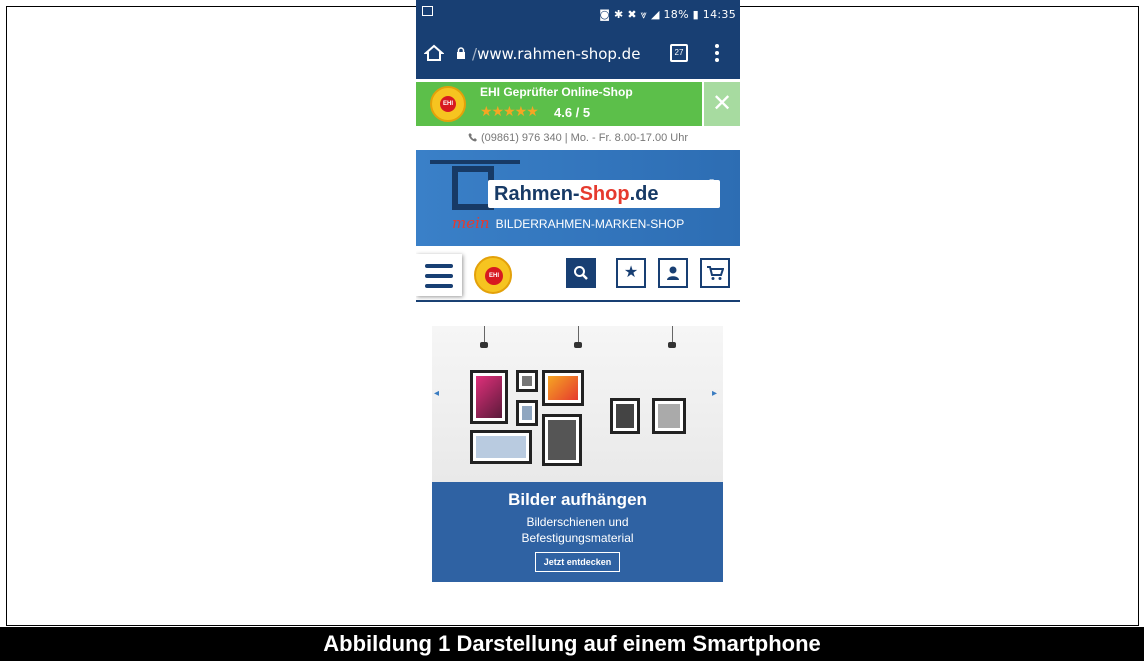 Image resolution: width=1144 pixels, height=661 pixels. What do you see at coordinates (604, 194) in the screenshot?
I see `site-logo: Rahmen-Shop.de` at bounding box center [604, 194].